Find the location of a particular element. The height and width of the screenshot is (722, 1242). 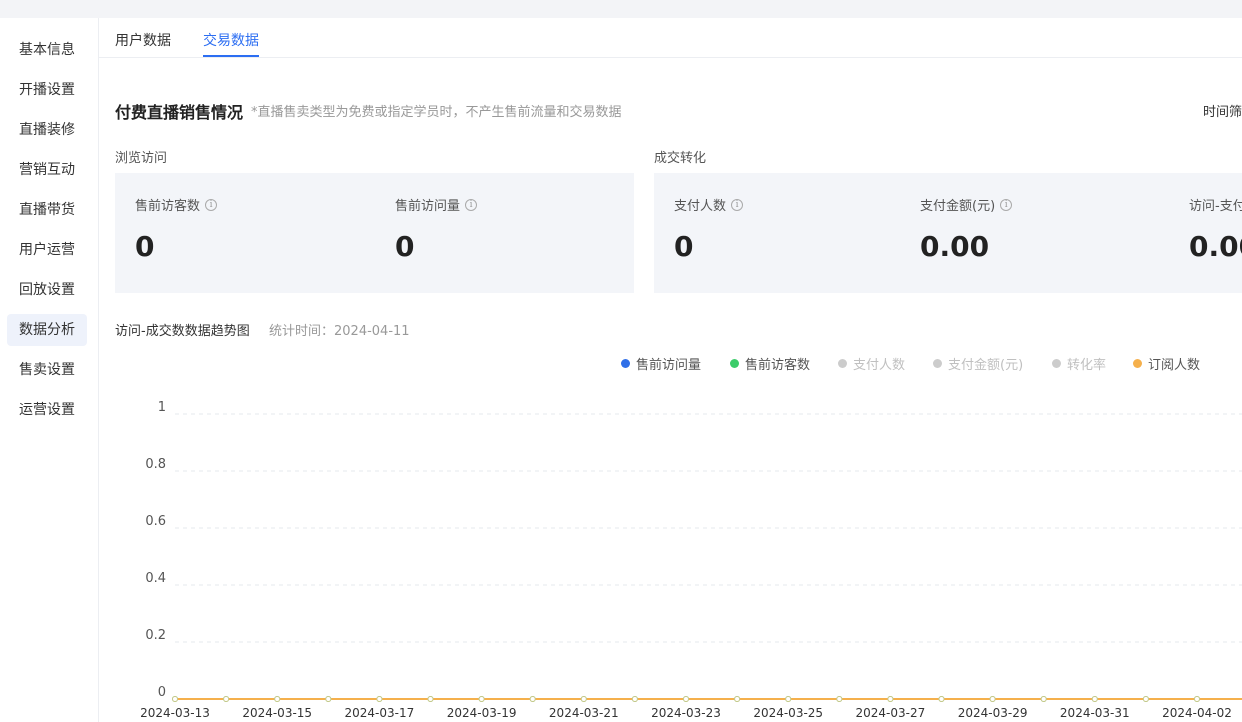

conversion-card: 支付人数 i 0 支付金额(元) i 0.00 访问-支付 0.00 is located at coordinates (948, 233).